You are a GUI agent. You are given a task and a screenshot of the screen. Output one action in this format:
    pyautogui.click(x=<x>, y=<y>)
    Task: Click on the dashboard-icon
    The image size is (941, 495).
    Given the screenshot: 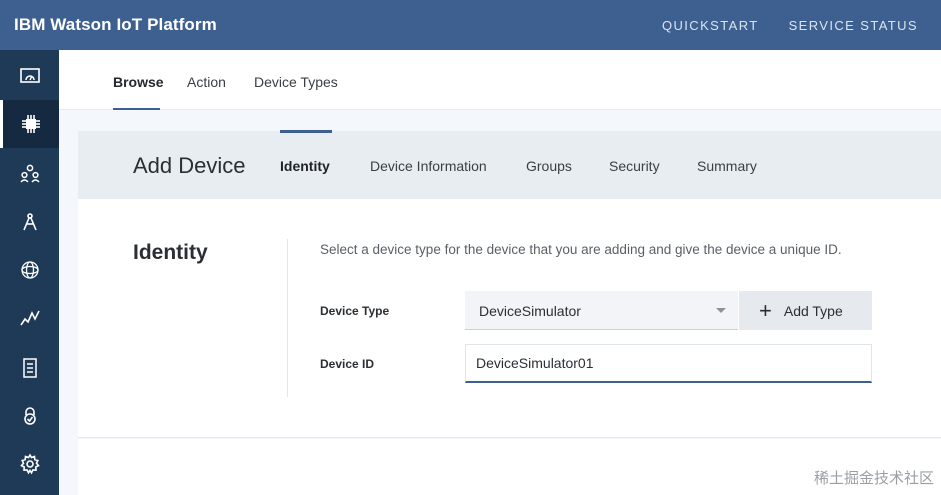 What is the action you would take?
    pyautogui.click(x=29, y=75)
    